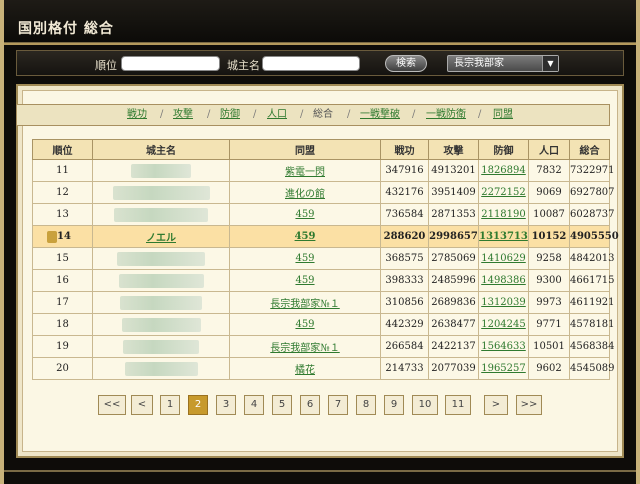  What do you see at coordinates (503, 149) in the screenshot?
I see `col-header-defense: 防御` at bounding box center [503, 149].